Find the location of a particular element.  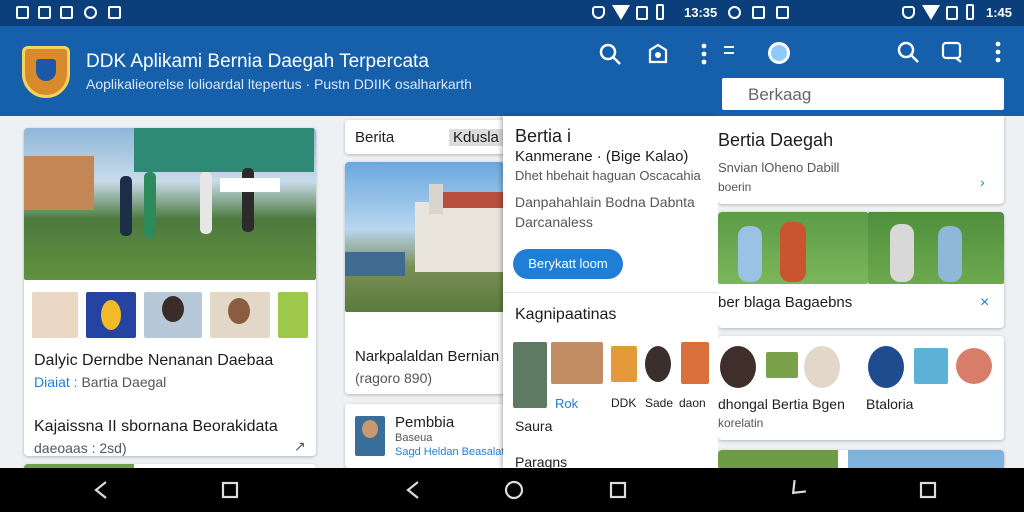

news-card: Pembbia Baseua Sagd Heldan Beasalata is located at coordinates (424, 436).